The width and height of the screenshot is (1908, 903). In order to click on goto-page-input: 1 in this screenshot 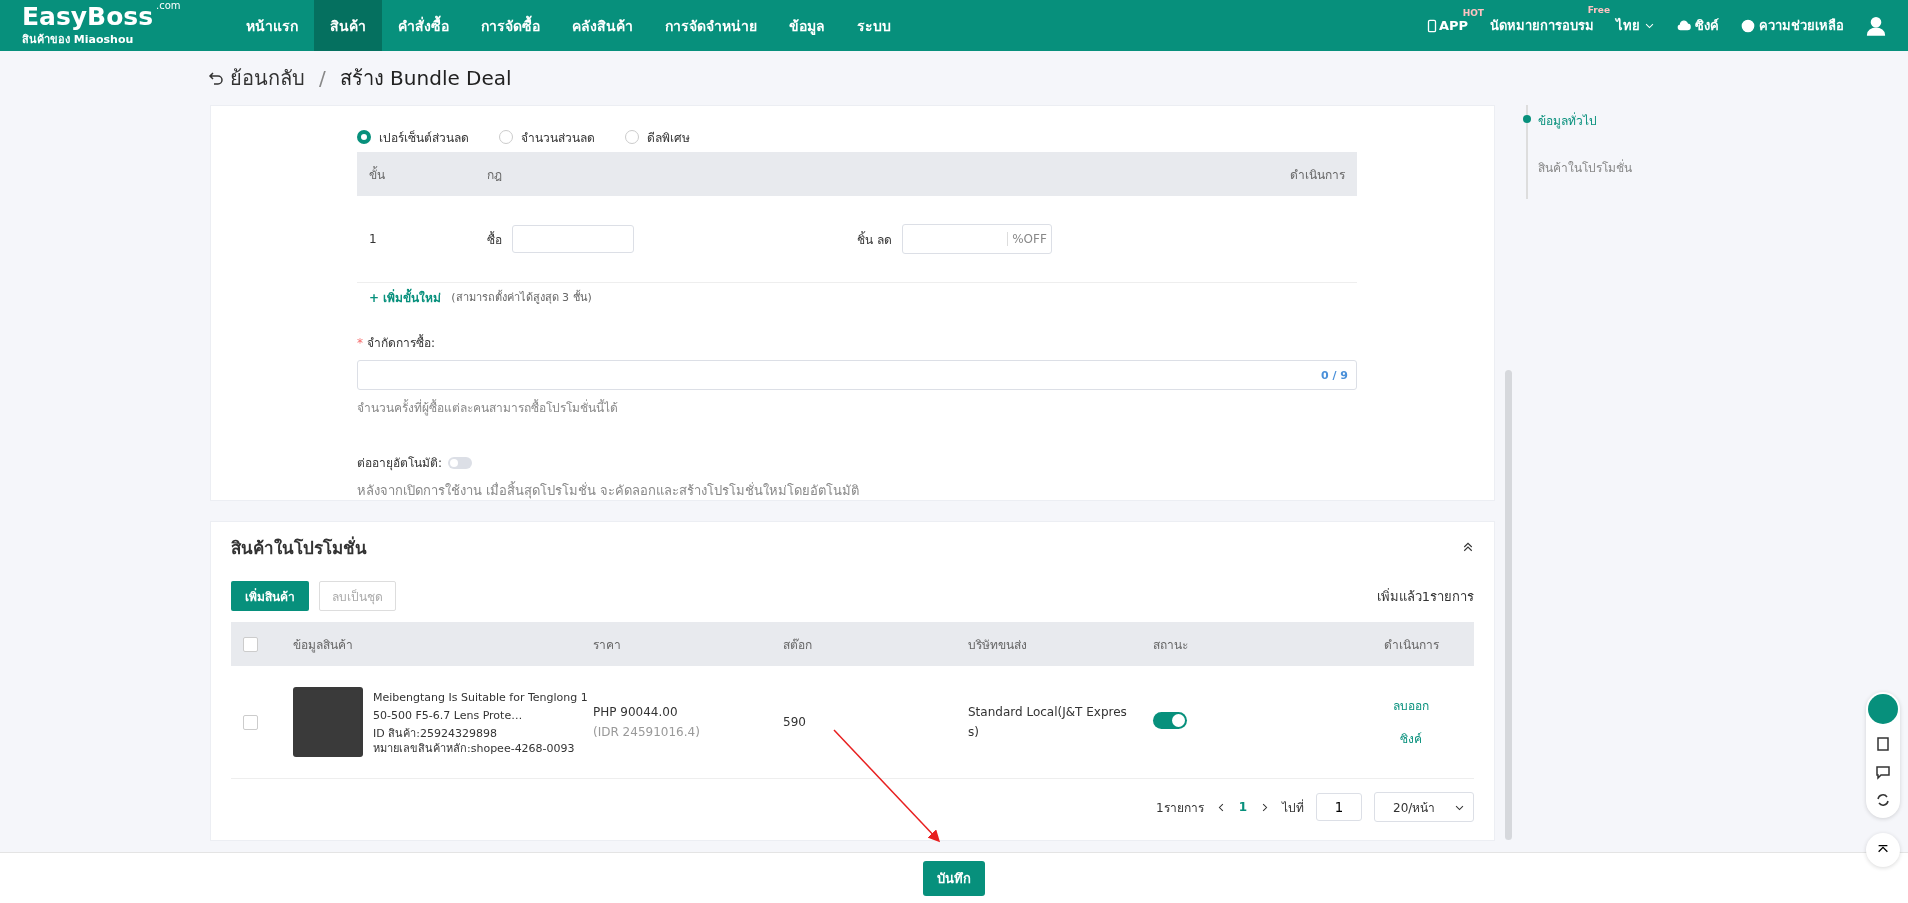, I will do `click(1339, 807)`.